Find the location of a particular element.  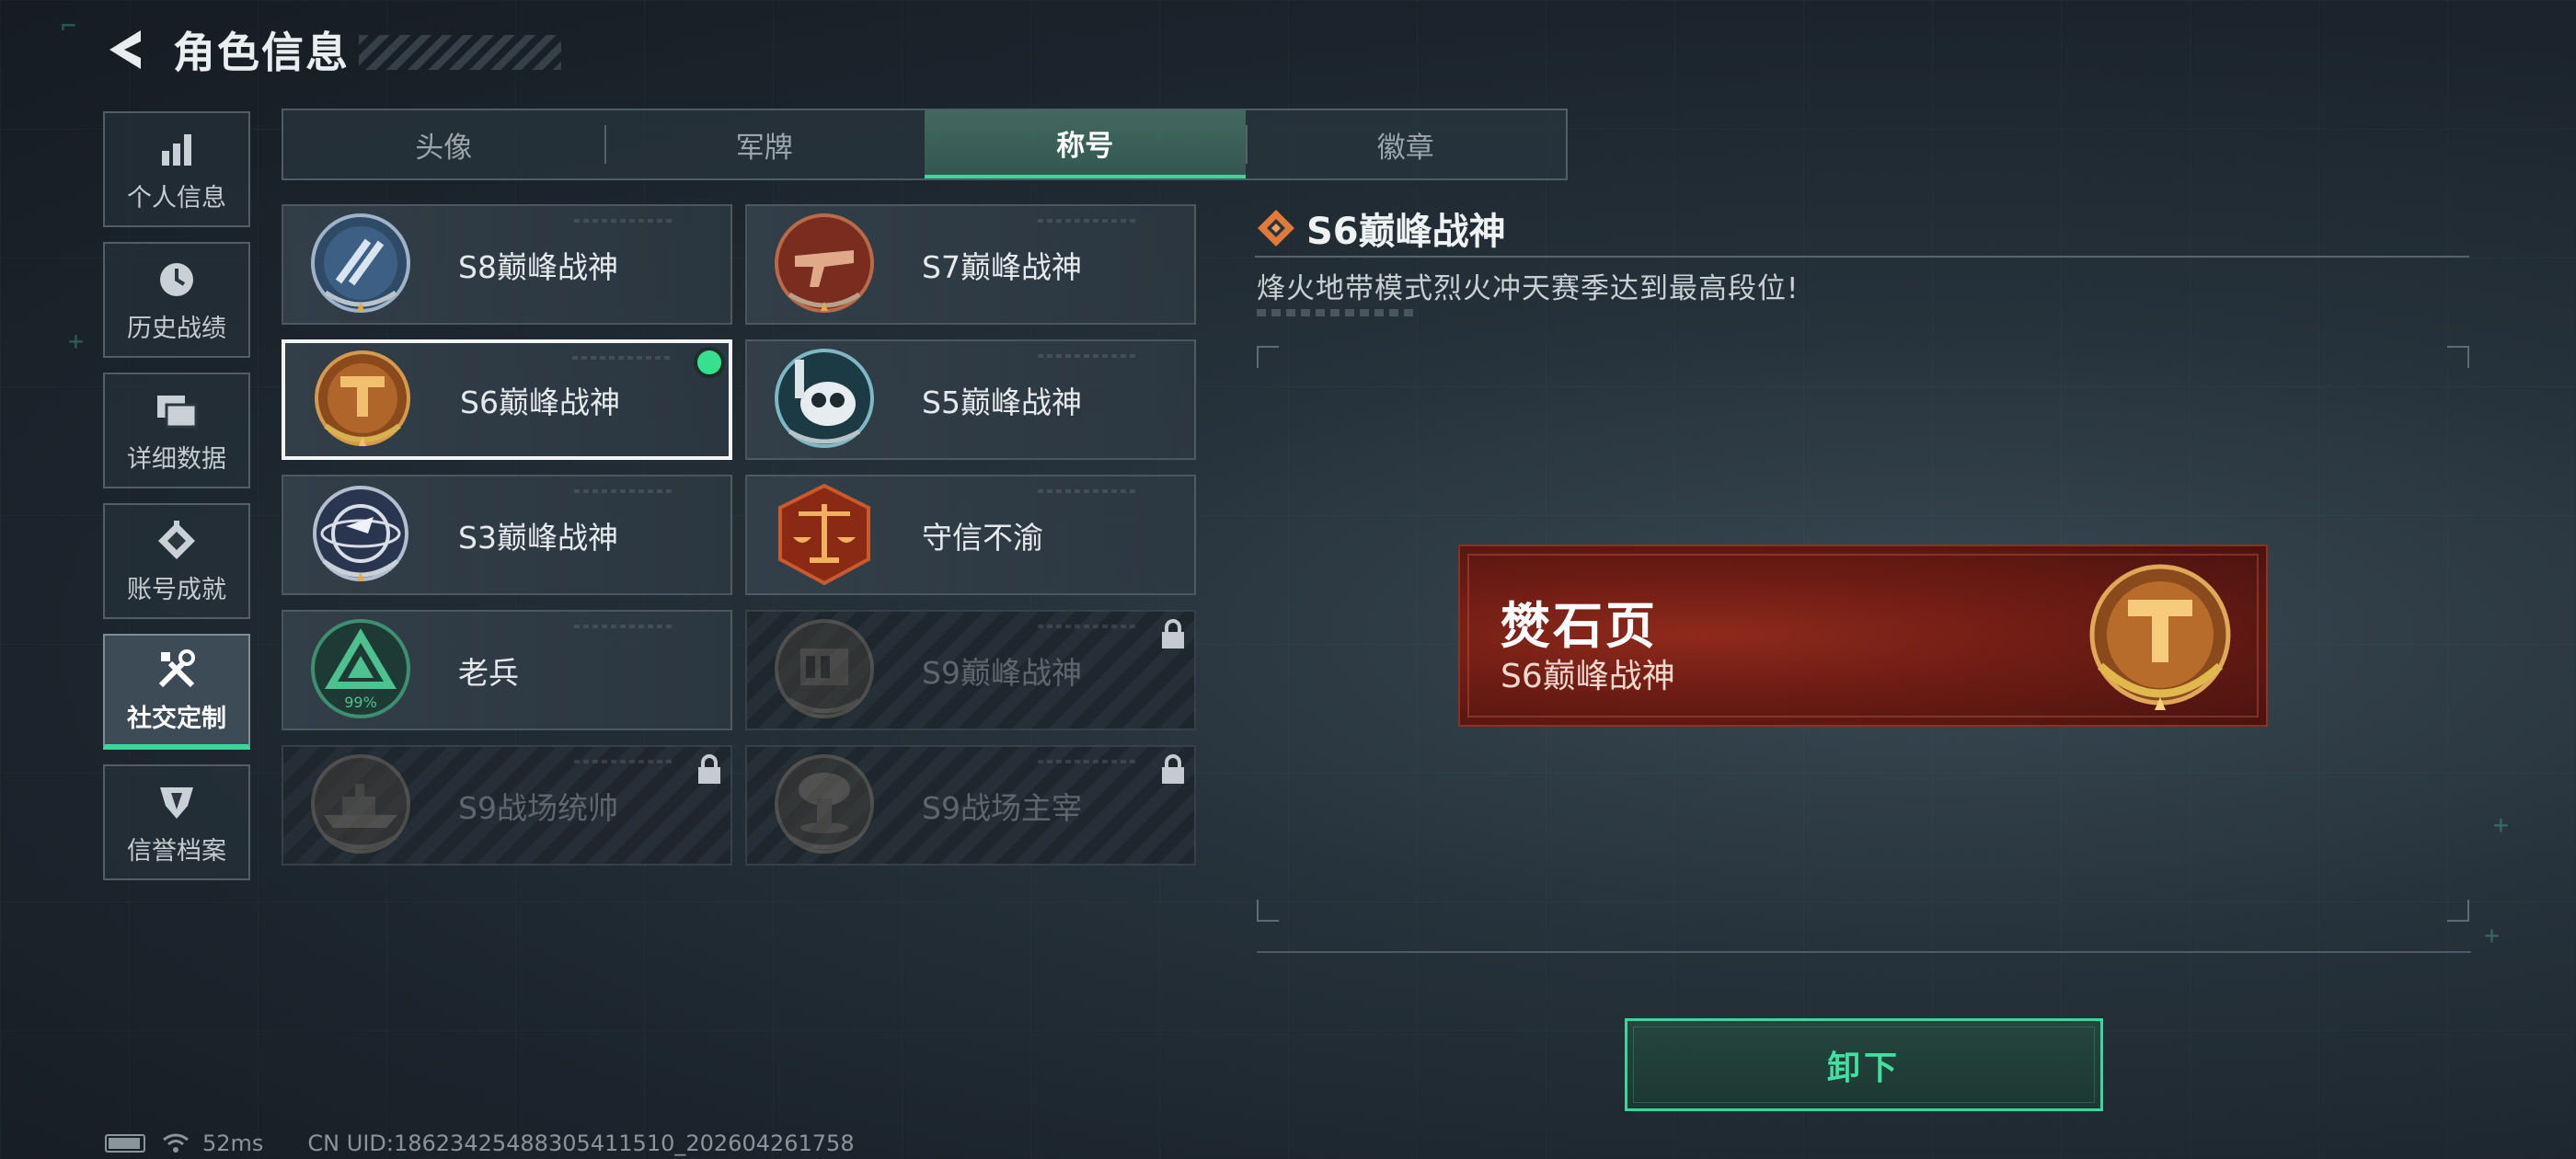

sidebar-item-label: 社交定制 is located at coordinates (176, 718).